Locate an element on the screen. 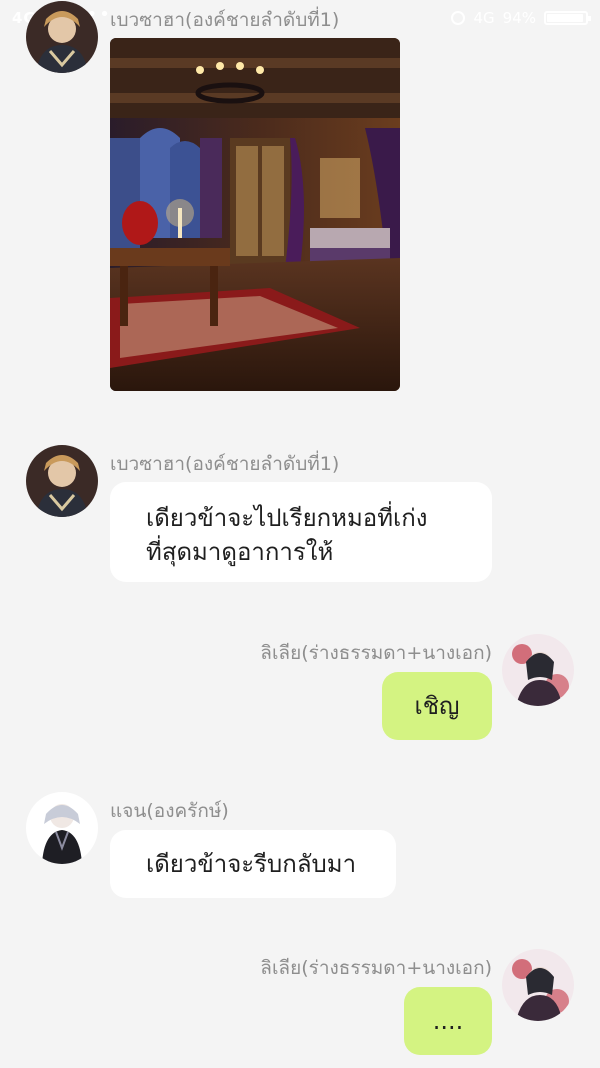  message-text: เดียวข้าจะรีบกลับมา is located at coordinates (251, 864).